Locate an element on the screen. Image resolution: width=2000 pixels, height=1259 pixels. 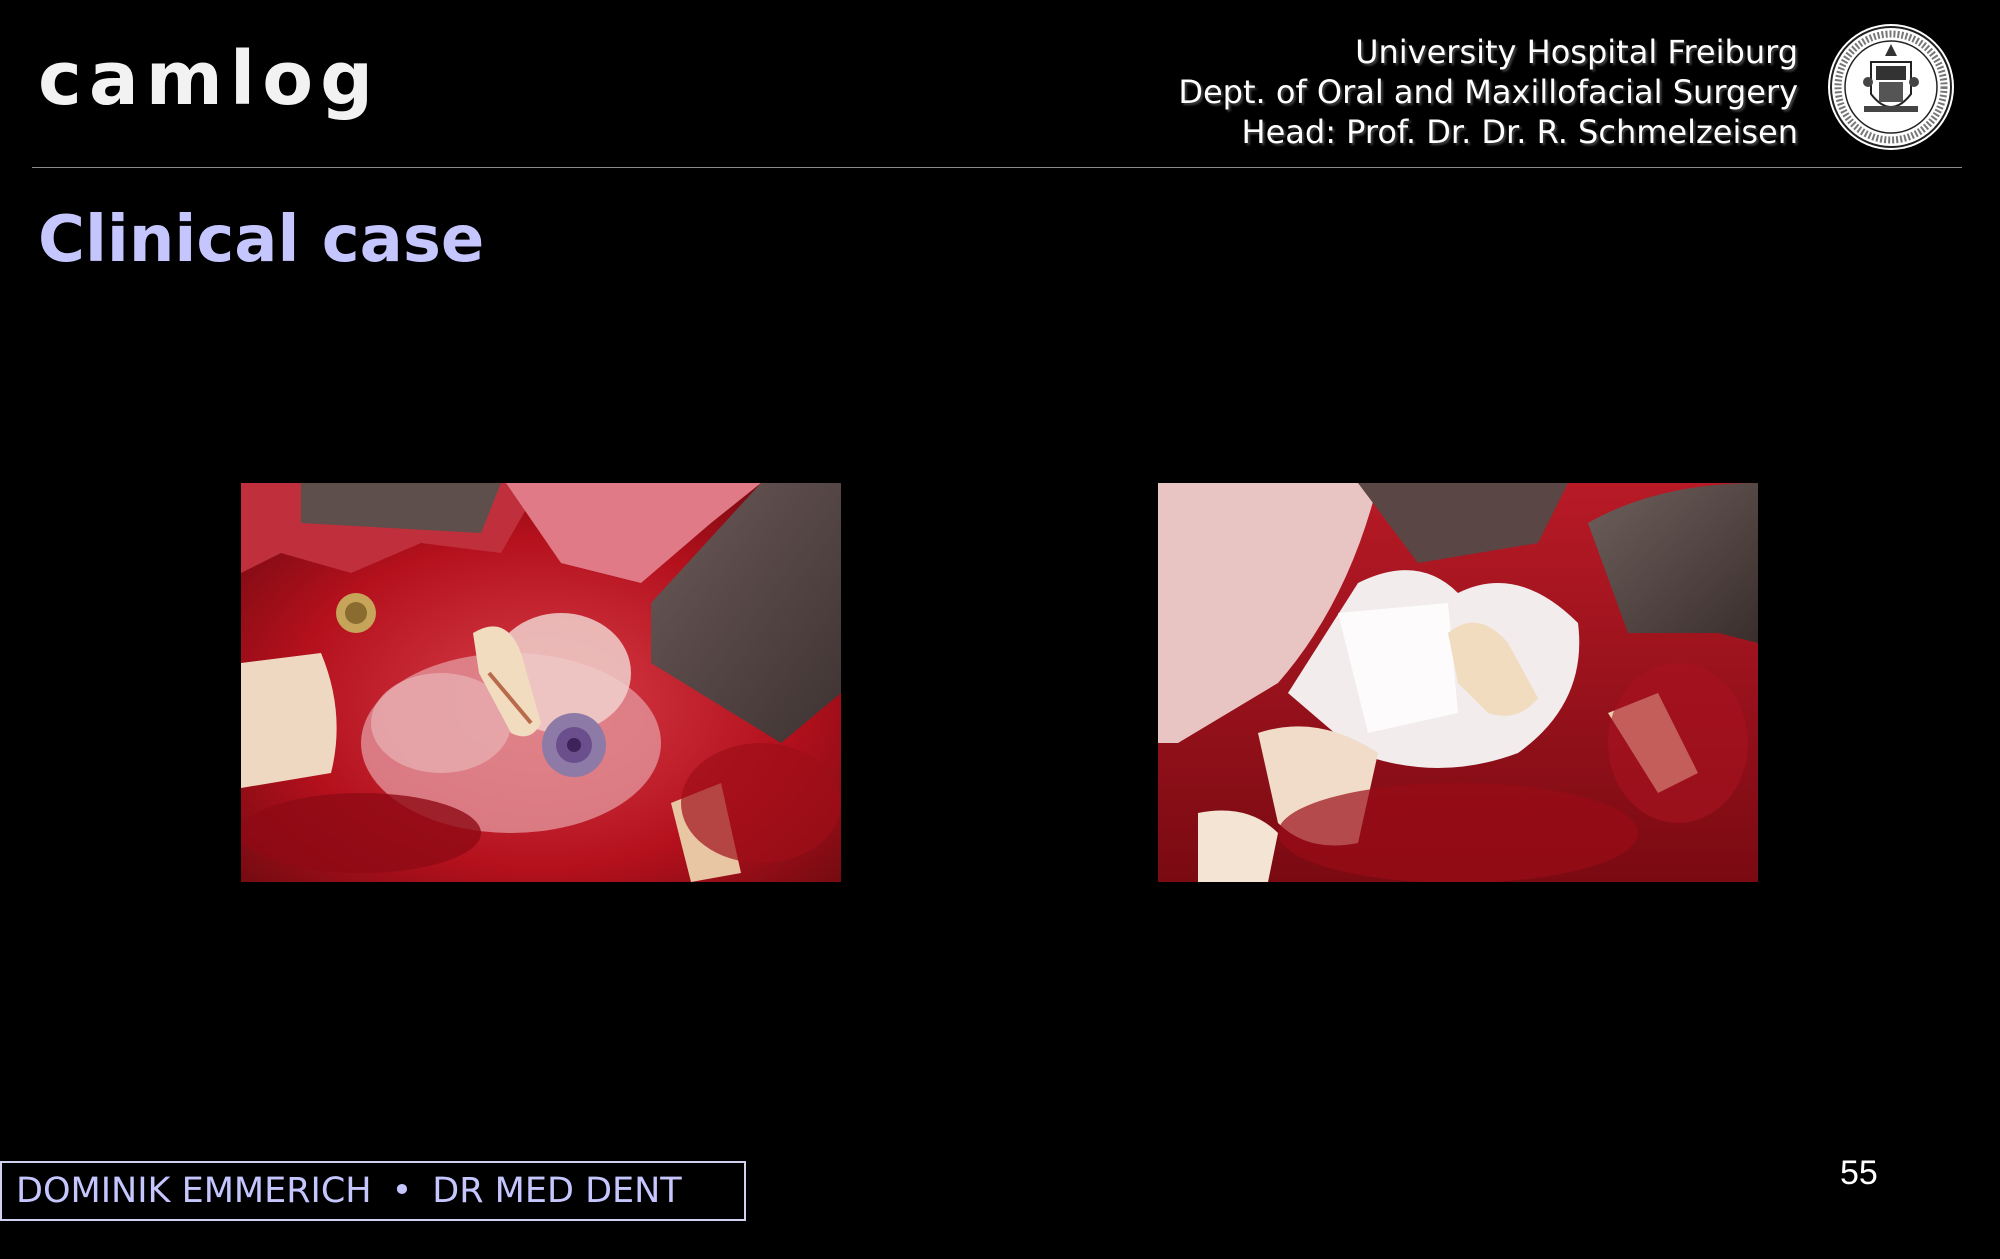
presenter-name: DOMINIK EMMERICH is located at coordinates (194, 1191).